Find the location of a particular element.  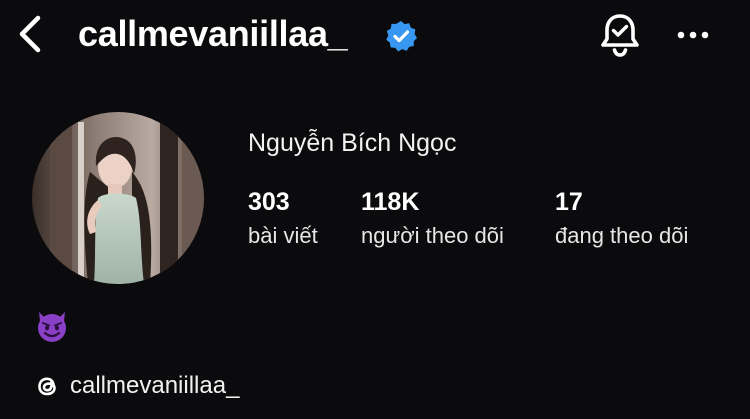

notification-bell-icon is located at coordinates (620, 35).